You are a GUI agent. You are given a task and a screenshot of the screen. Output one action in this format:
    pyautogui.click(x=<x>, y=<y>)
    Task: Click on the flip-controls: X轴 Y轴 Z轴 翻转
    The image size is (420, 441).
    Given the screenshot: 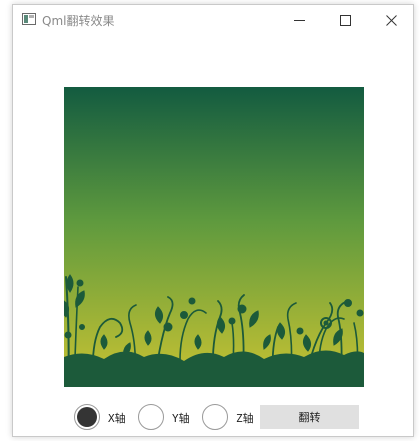 What is the action you would take?
    pyautogui.click(x=213, y=419)
    